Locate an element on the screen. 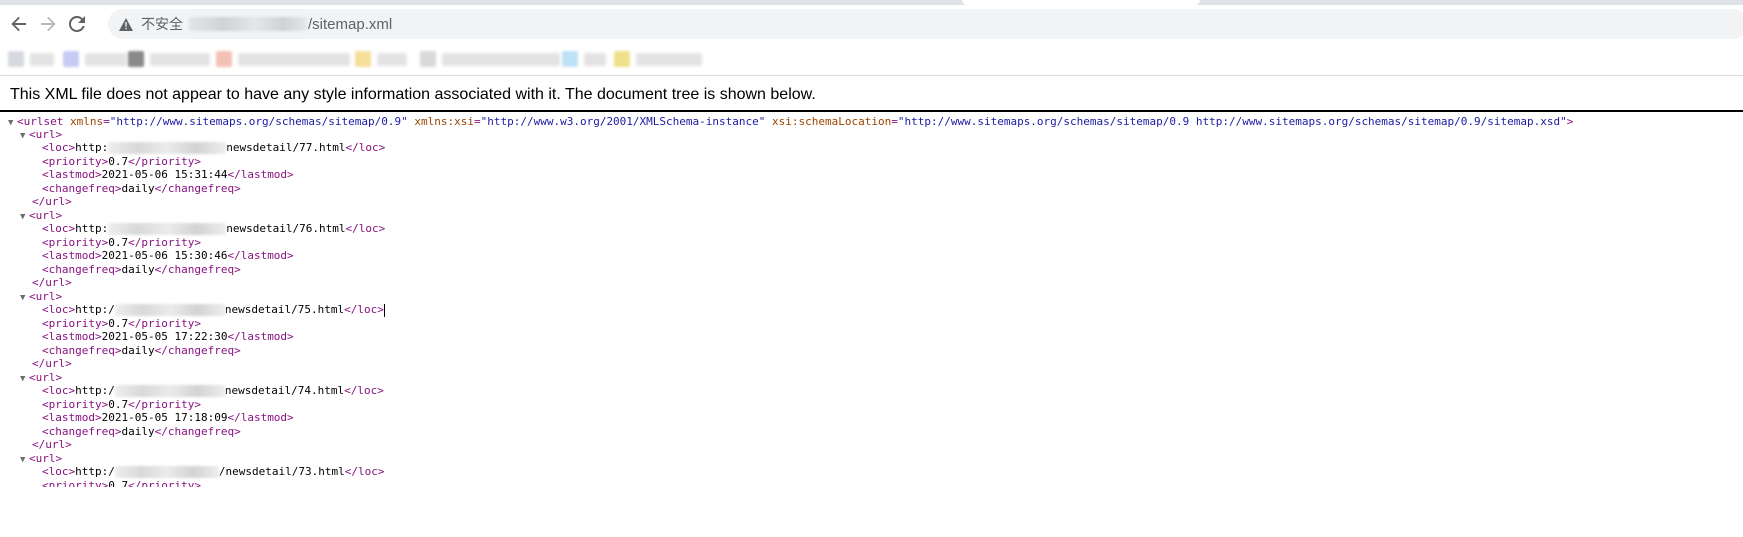  xml-lastmod-line: <lastmod>2021-05-06 15:30:46</lastmod> is located at coordinates (168, 255).